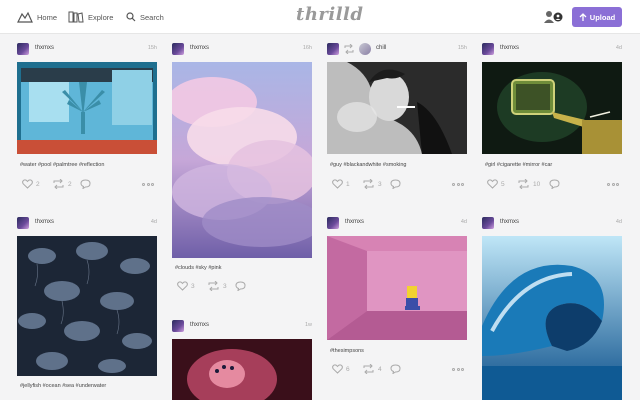  I want to click on upload-icon, so click(583, 16).